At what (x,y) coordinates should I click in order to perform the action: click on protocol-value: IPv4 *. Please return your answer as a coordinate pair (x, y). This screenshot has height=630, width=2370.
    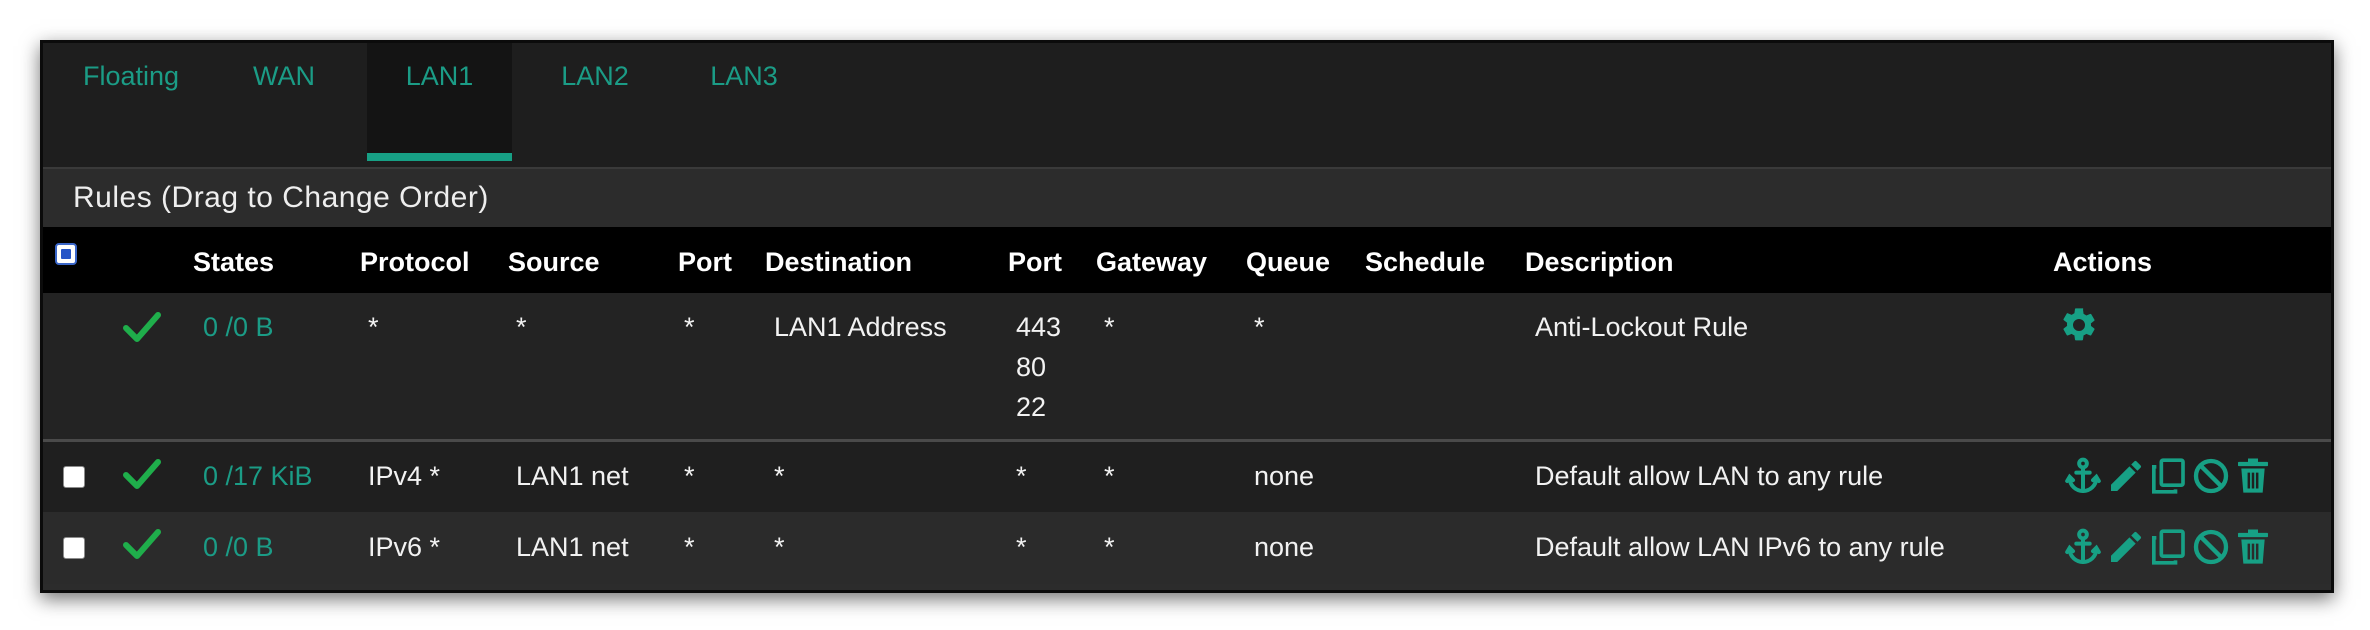
    Looking at the image, I should click on (404, 476).